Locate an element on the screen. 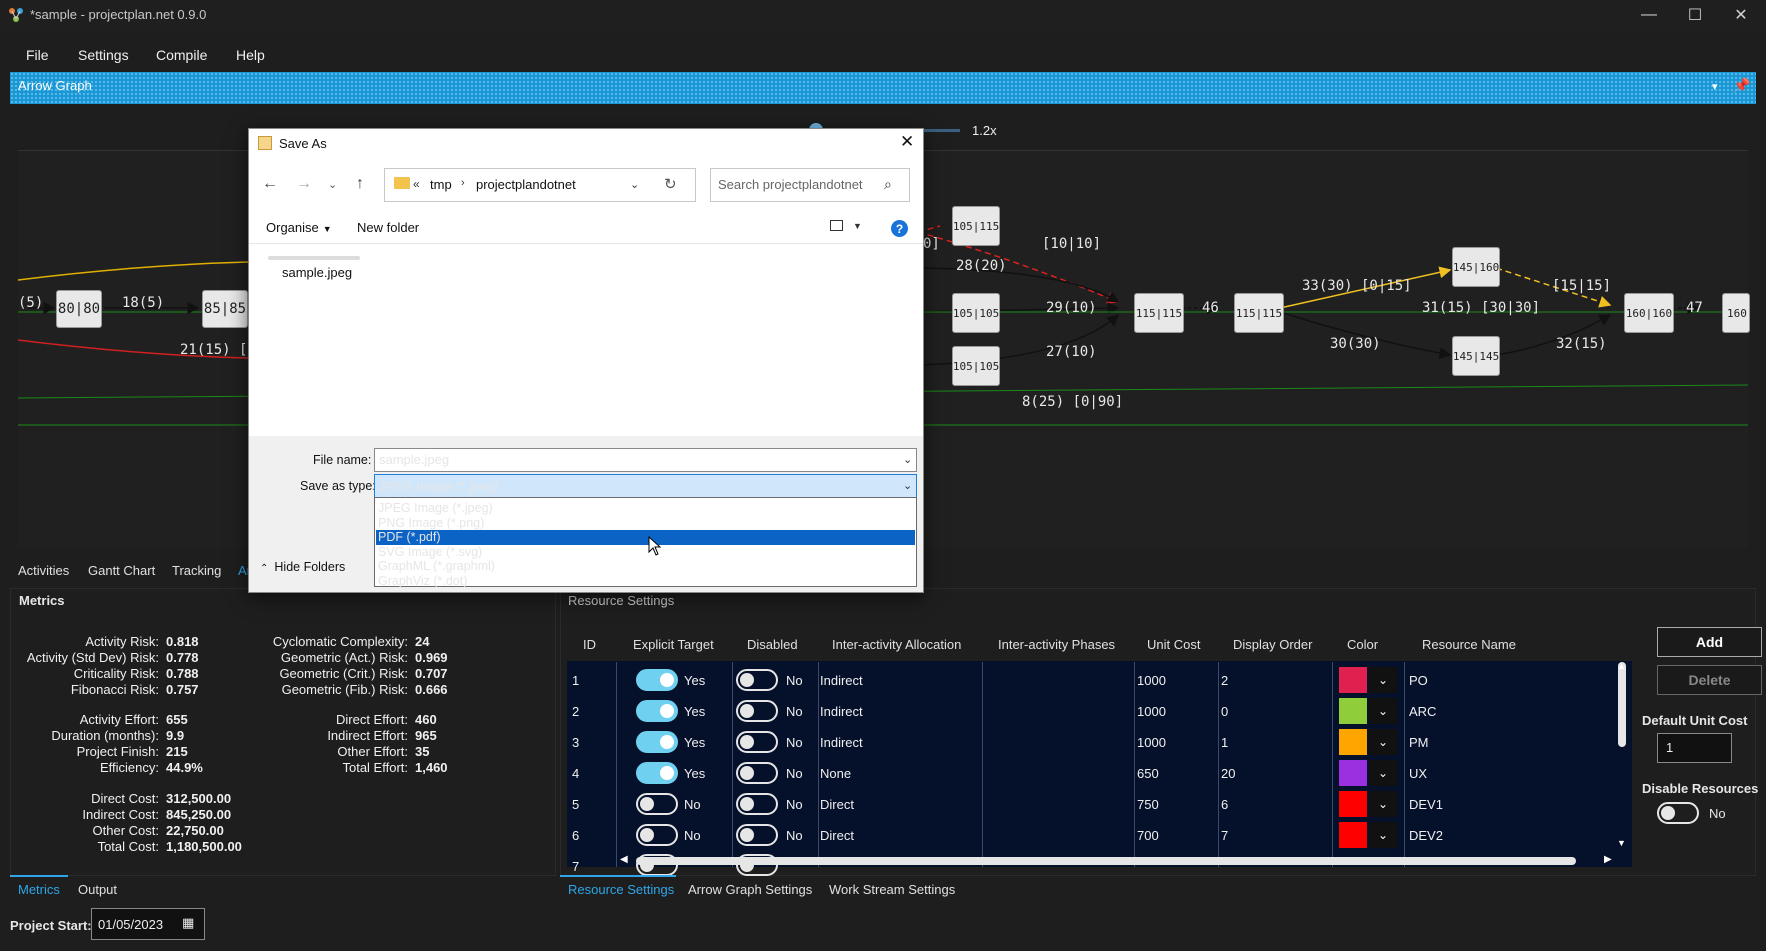 This screenshot has width=1766, height=951. resource-name-value: PO is located at coordinates (1418, 680).